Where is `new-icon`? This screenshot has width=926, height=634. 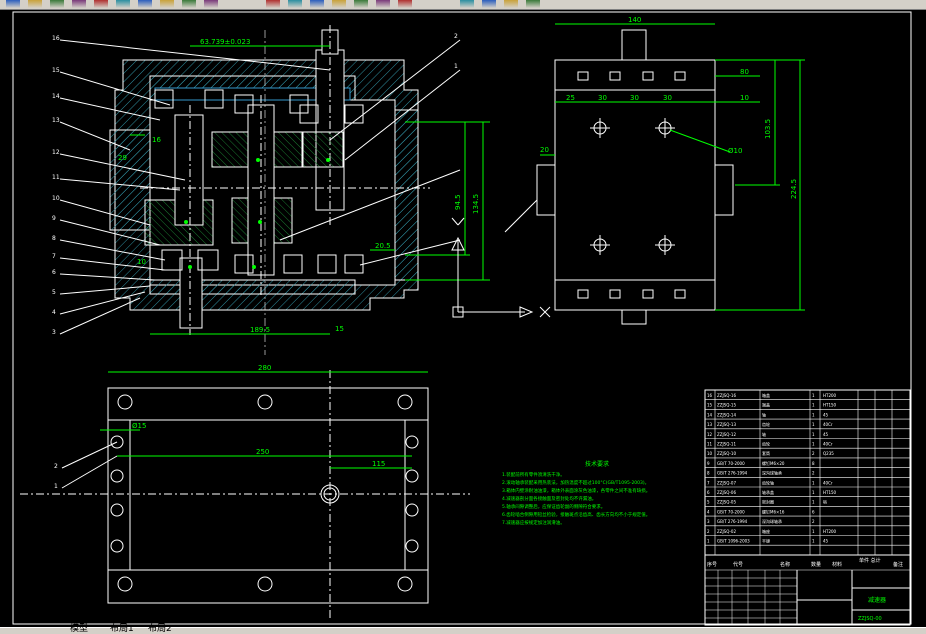 new-icon is located at coordinates (13, 4).